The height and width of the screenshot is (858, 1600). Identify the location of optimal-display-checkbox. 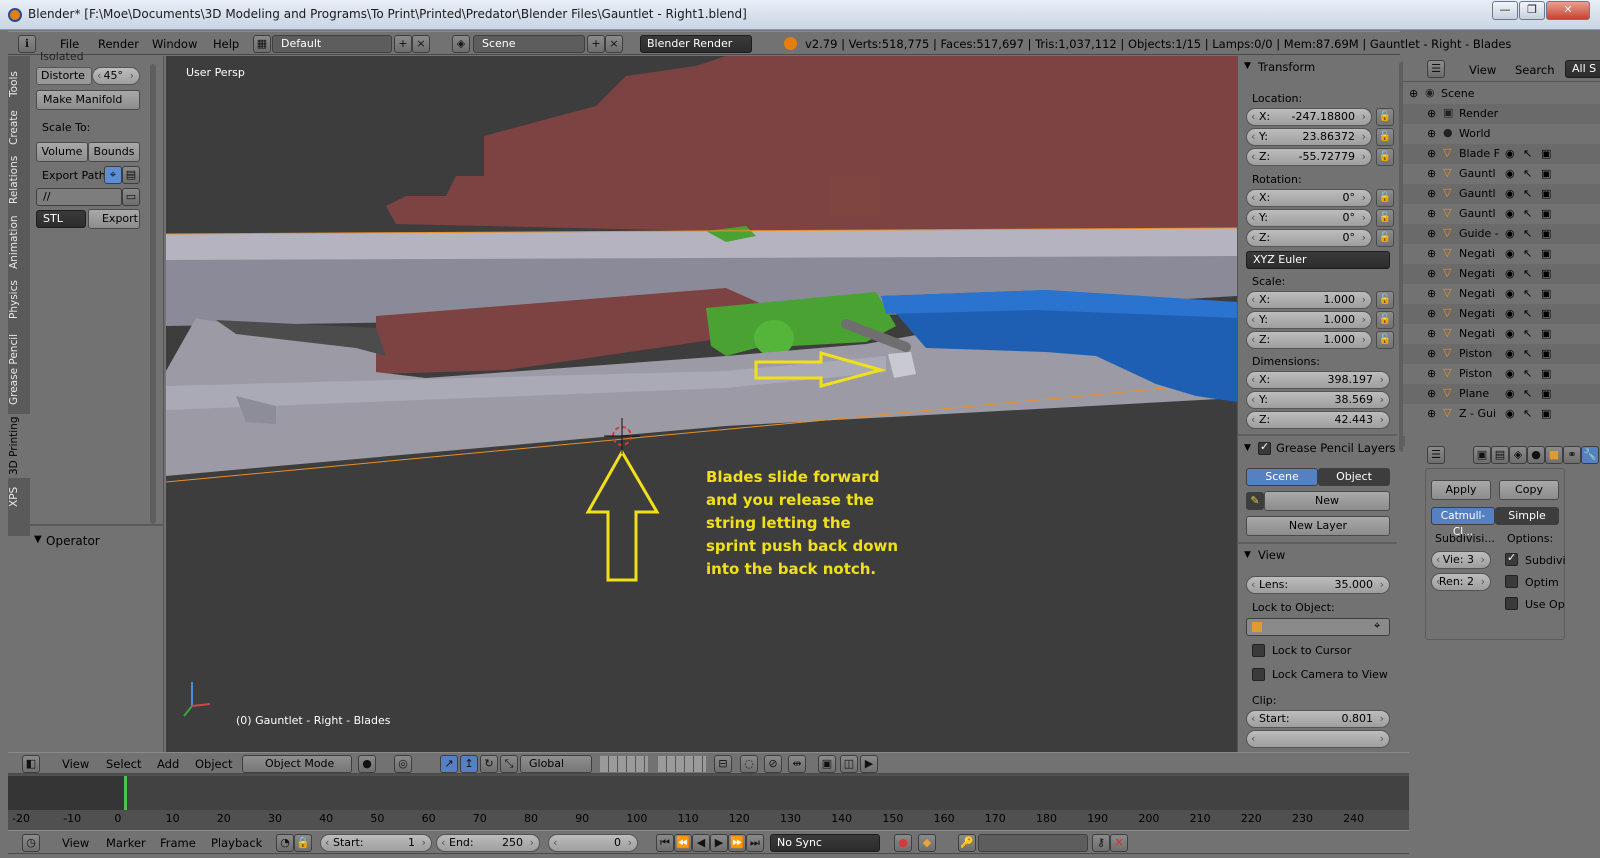
(1511, 581).